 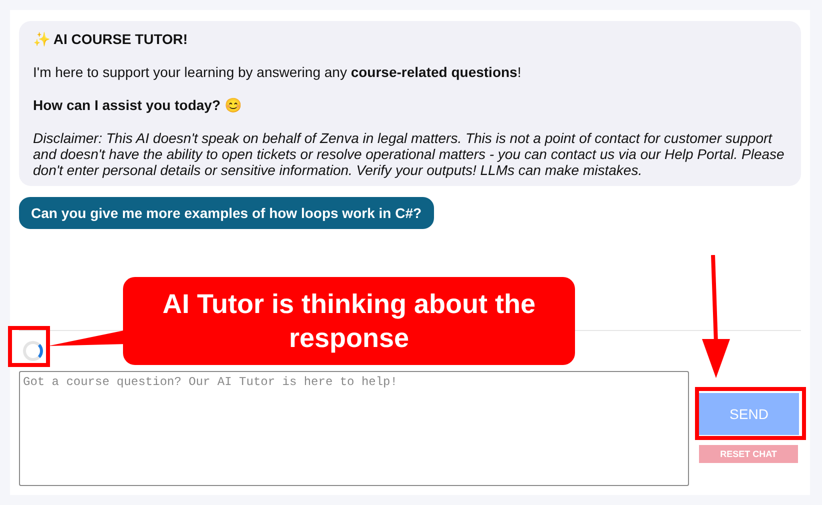 I want to click on intro-text: I'm here to support your learning by answering any course-related questions!, so click(x=277, y=72).